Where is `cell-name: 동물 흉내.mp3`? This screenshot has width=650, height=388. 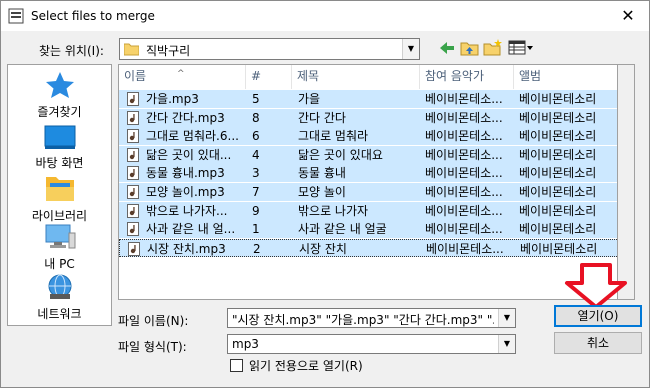 cell-name: 동물 흉내.mp3 is located at coordinates (185, 173).